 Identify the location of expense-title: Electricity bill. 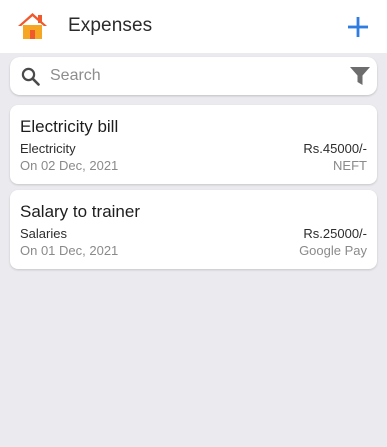
(69, 126).